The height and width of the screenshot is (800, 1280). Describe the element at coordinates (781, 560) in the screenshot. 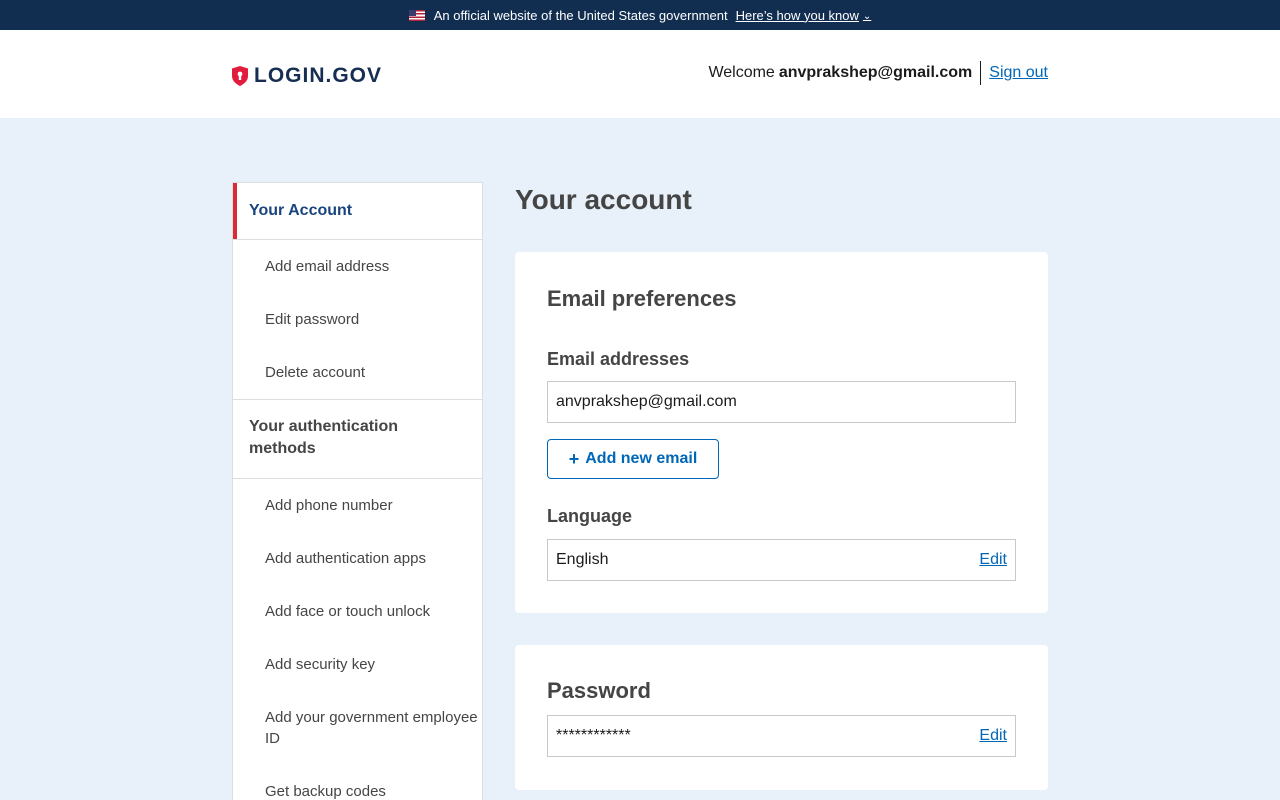

I see `language-field: English Edit` at that location.